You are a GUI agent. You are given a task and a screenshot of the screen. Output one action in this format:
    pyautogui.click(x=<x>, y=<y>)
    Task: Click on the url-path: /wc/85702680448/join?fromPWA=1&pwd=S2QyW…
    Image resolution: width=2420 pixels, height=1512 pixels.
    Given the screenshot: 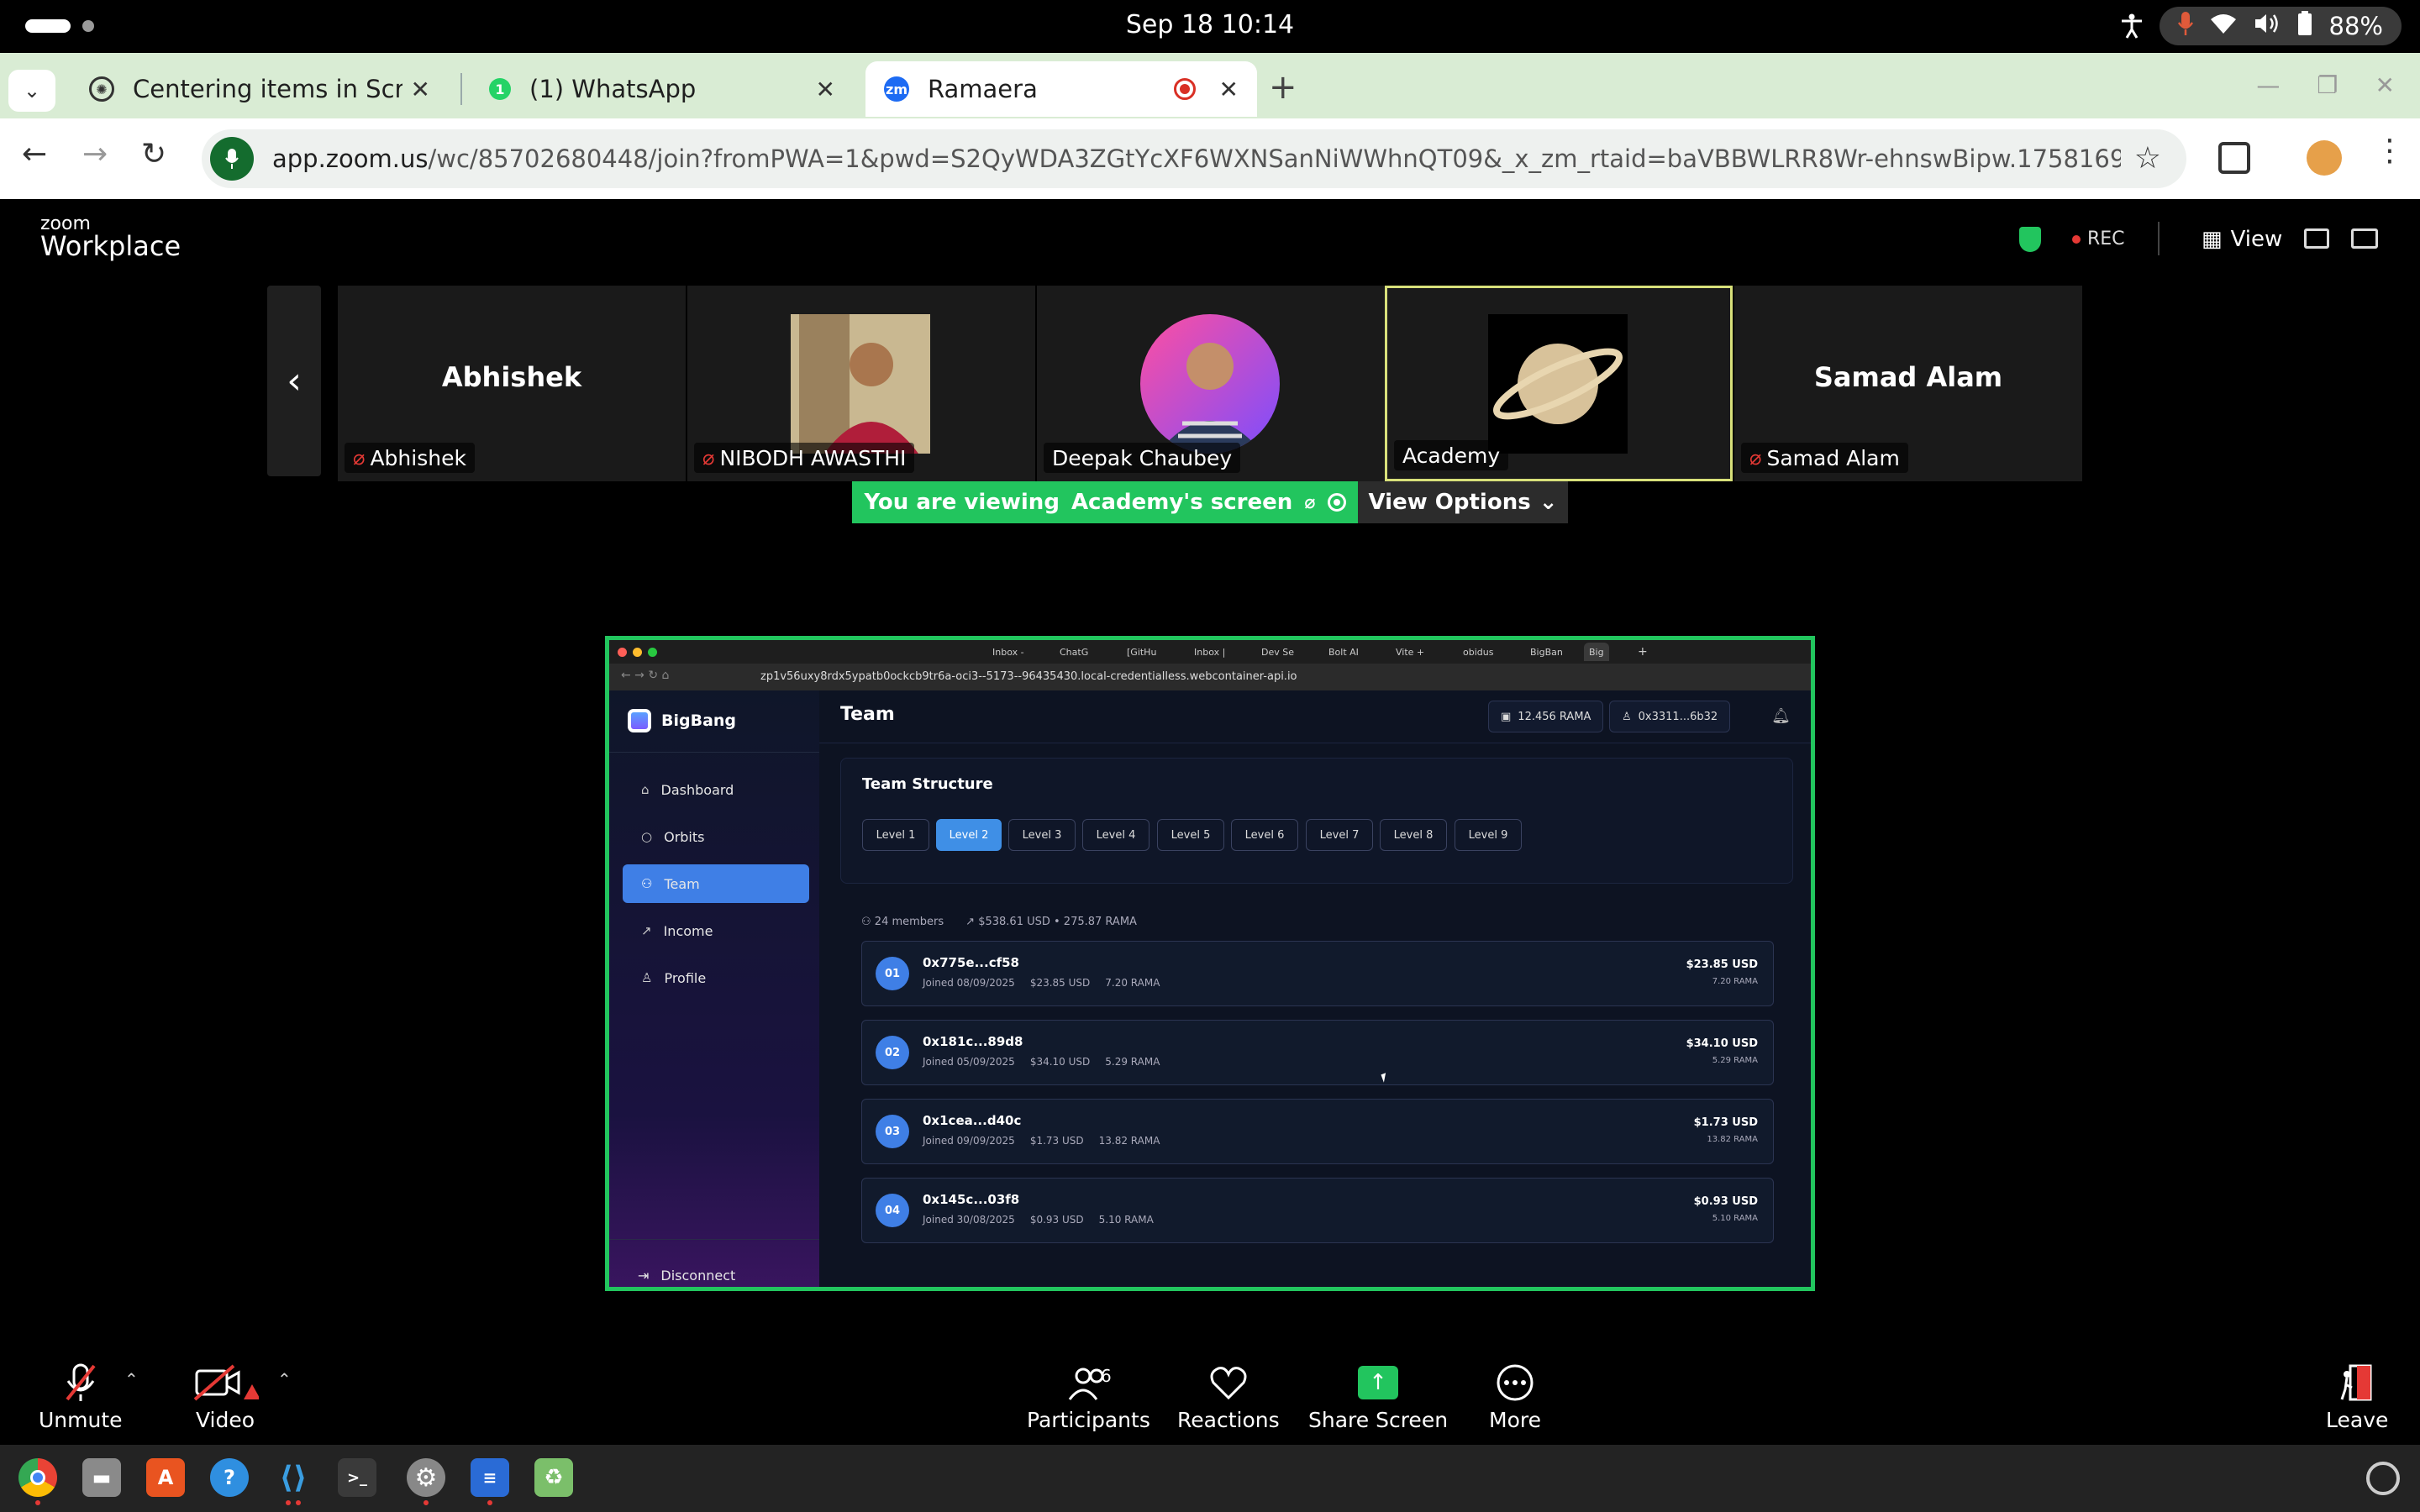 What is the action you would take?
    pyautogui.click(x=1274, y=158)
    